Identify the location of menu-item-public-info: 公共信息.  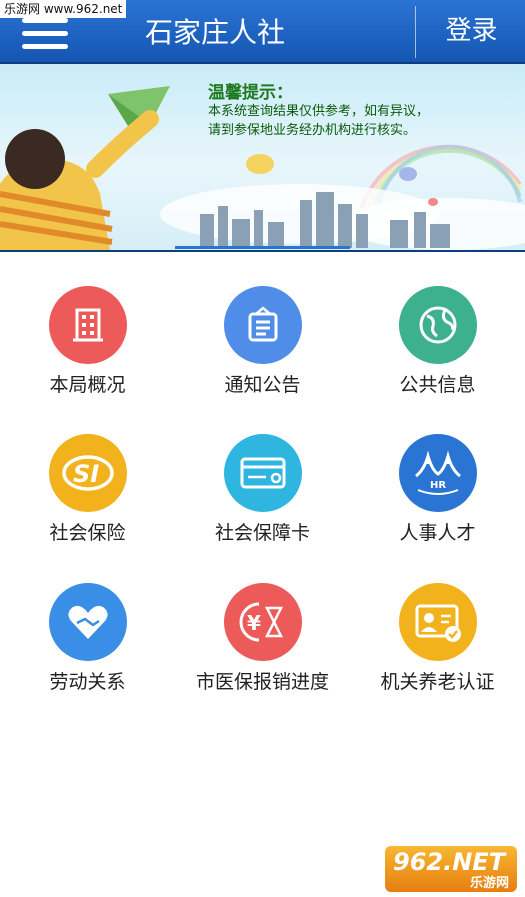
(437, 345).